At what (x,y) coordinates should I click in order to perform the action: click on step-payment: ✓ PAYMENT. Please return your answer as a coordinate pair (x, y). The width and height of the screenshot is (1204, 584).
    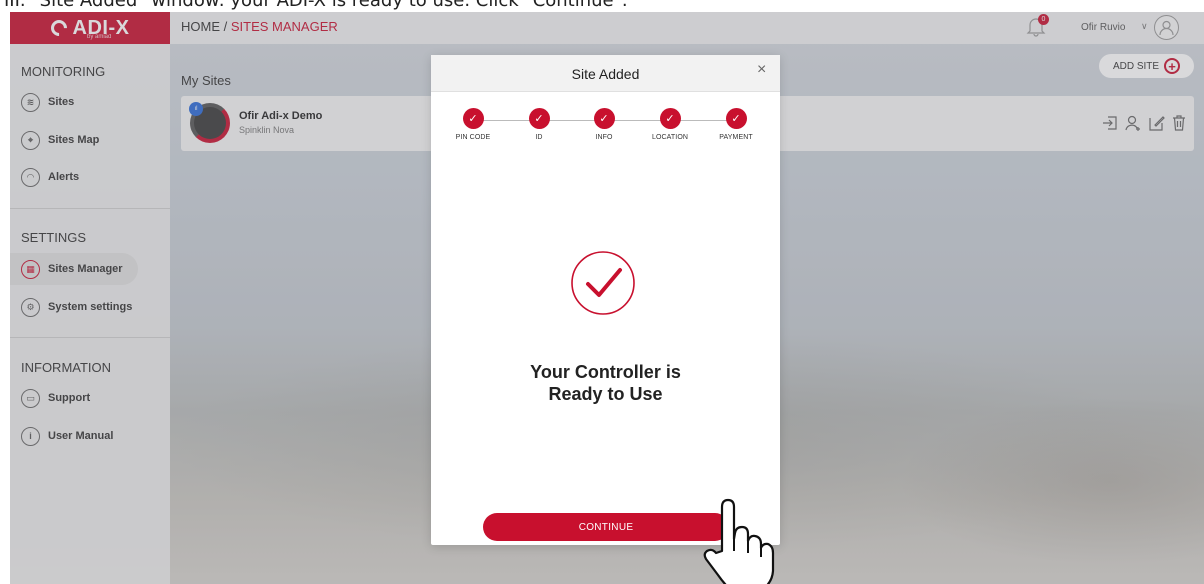
    Looking at the image, I should click on (736, 124).